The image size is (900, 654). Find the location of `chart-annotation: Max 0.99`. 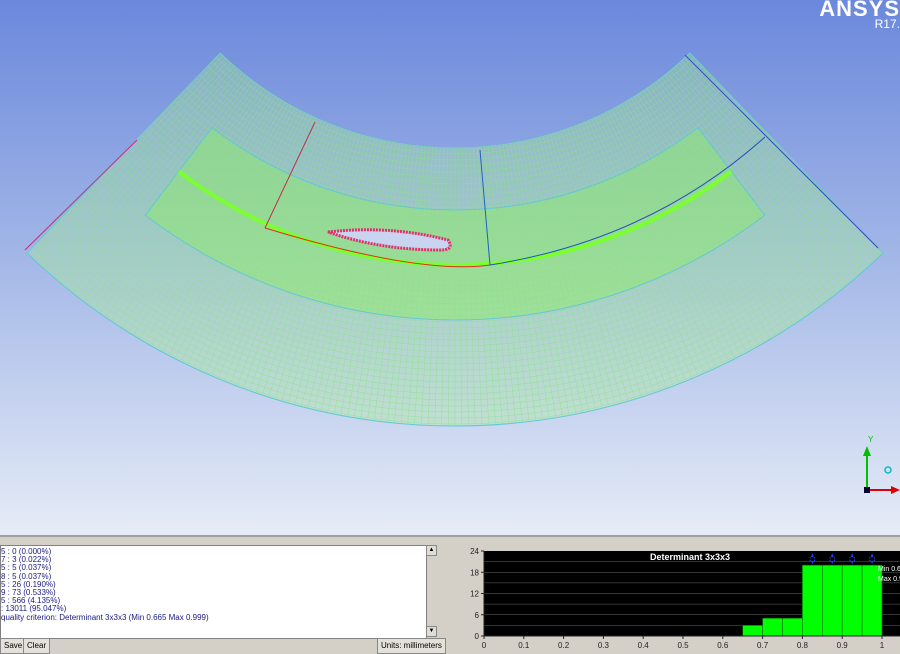

chart-annotation: Max 0.99 is located at coordinates (889, 579).